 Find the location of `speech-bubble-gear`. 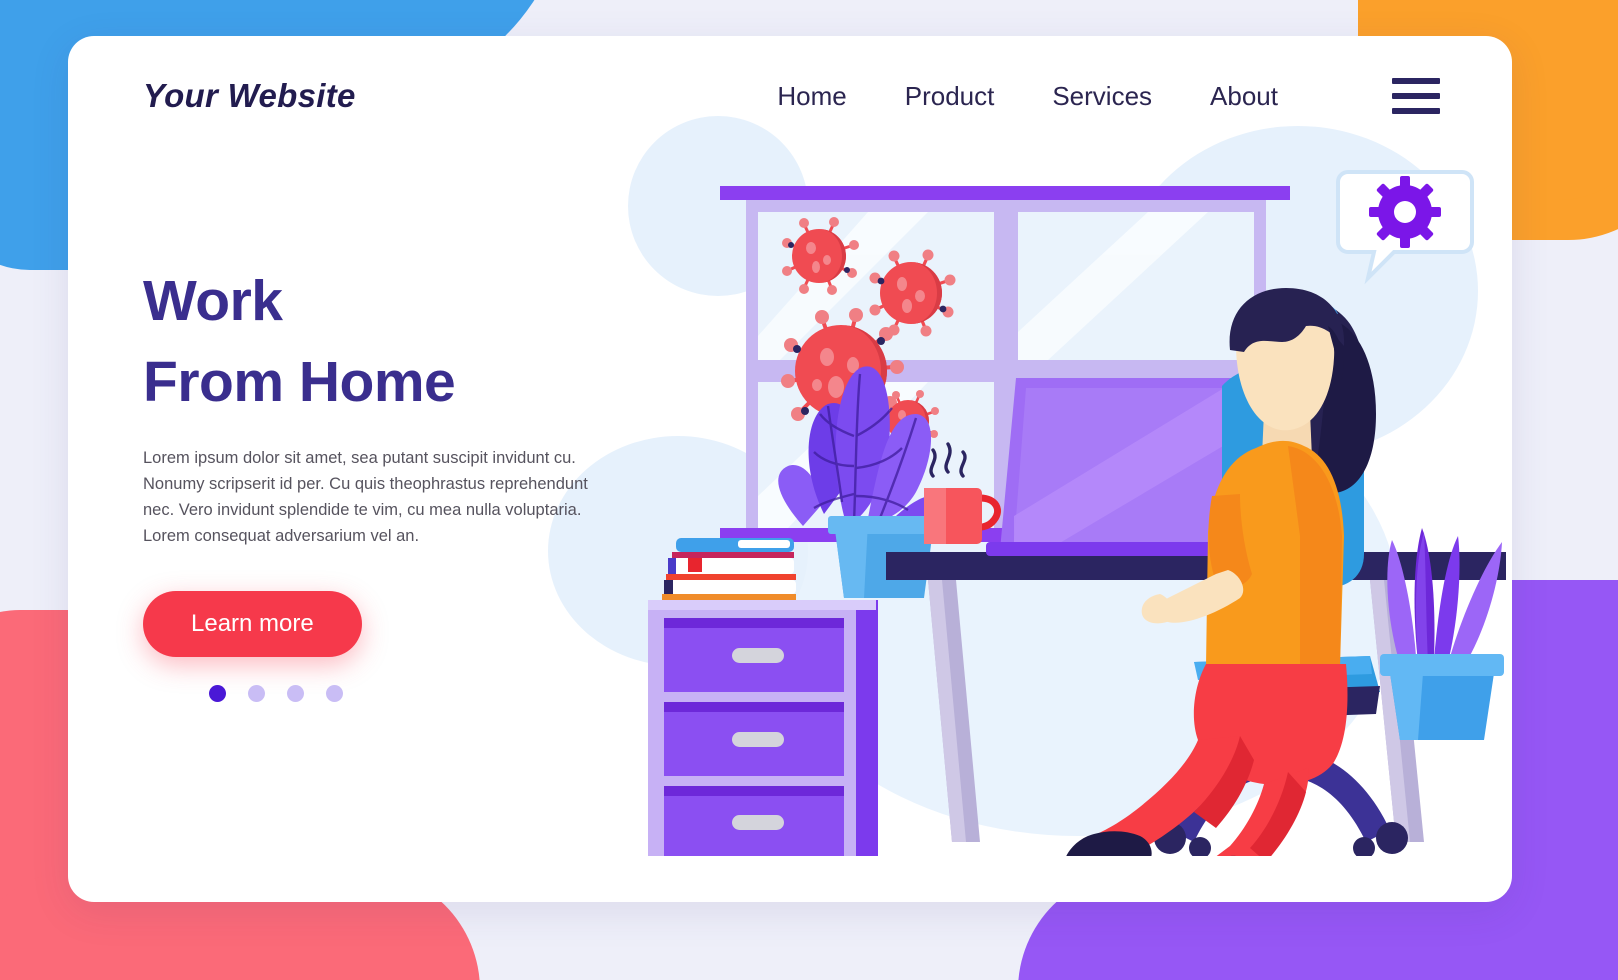

speech-bubble-gear is located at coordinates (1405, 227).